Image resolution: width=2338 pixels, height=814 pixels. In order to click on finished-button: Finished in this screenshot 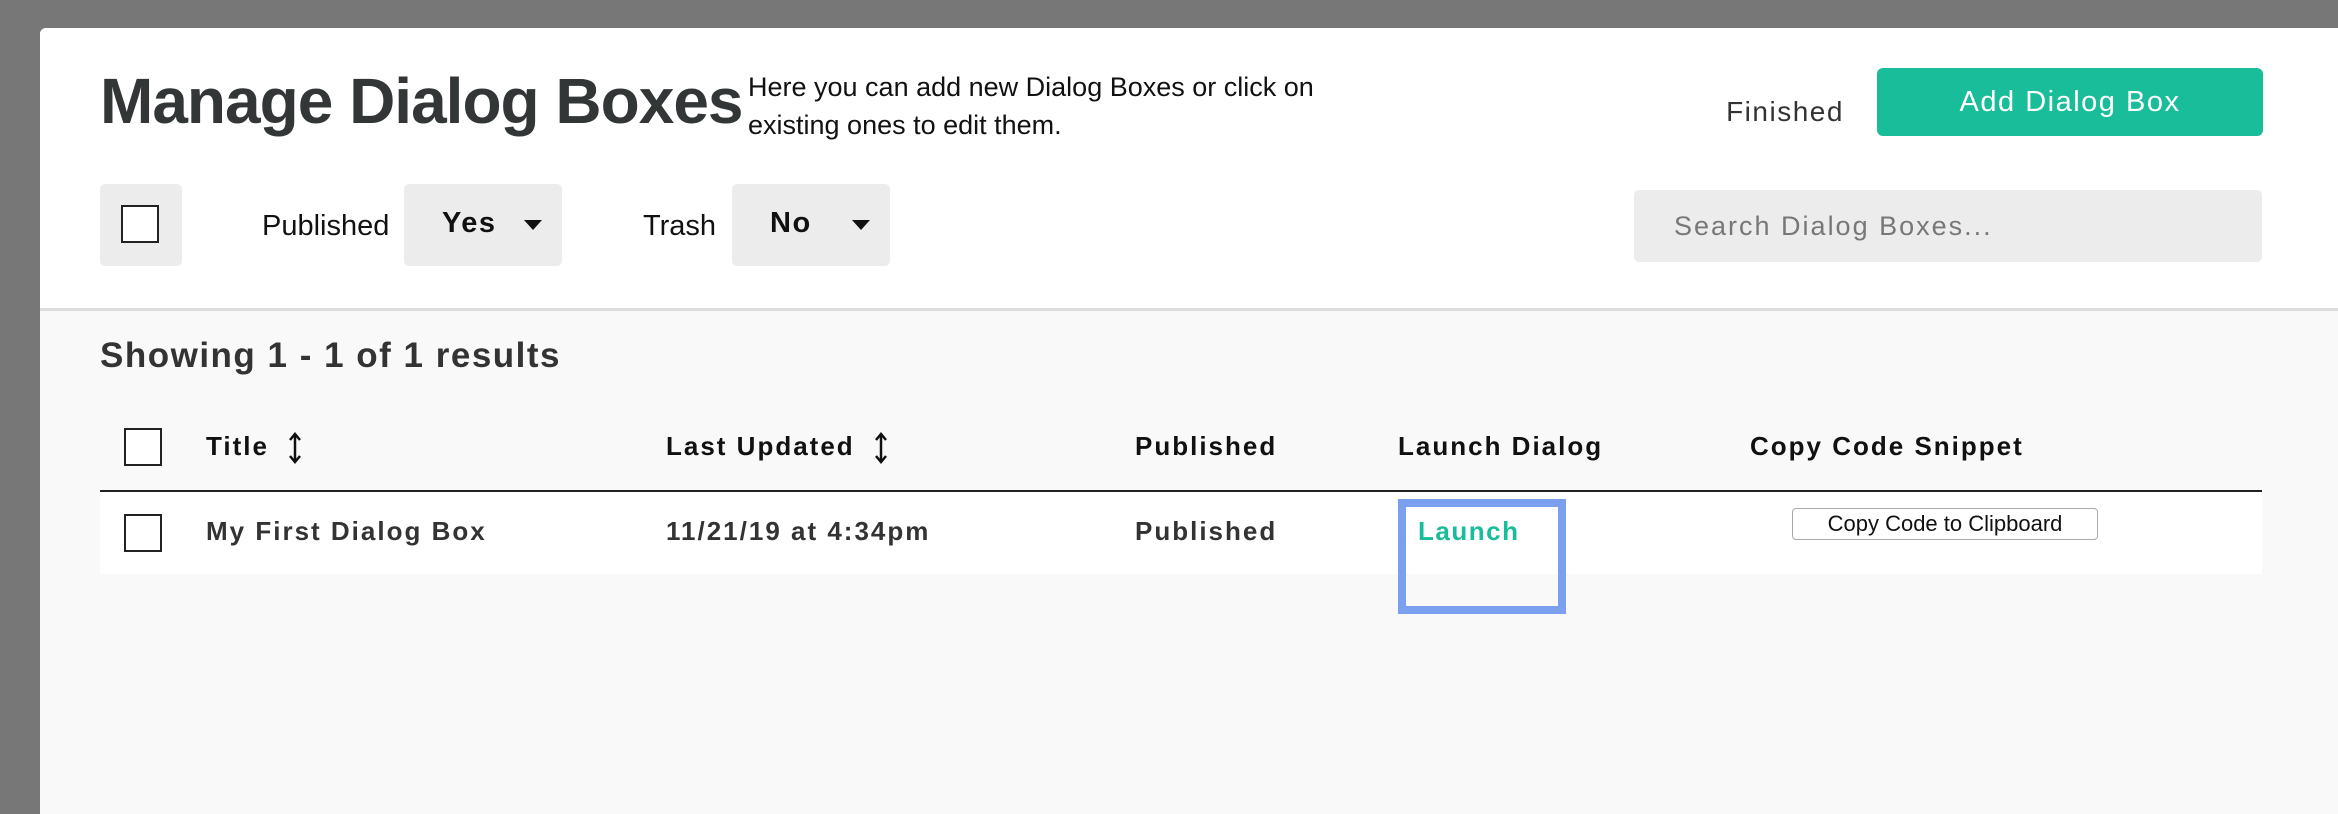, I will do `click(1785, 111)`.